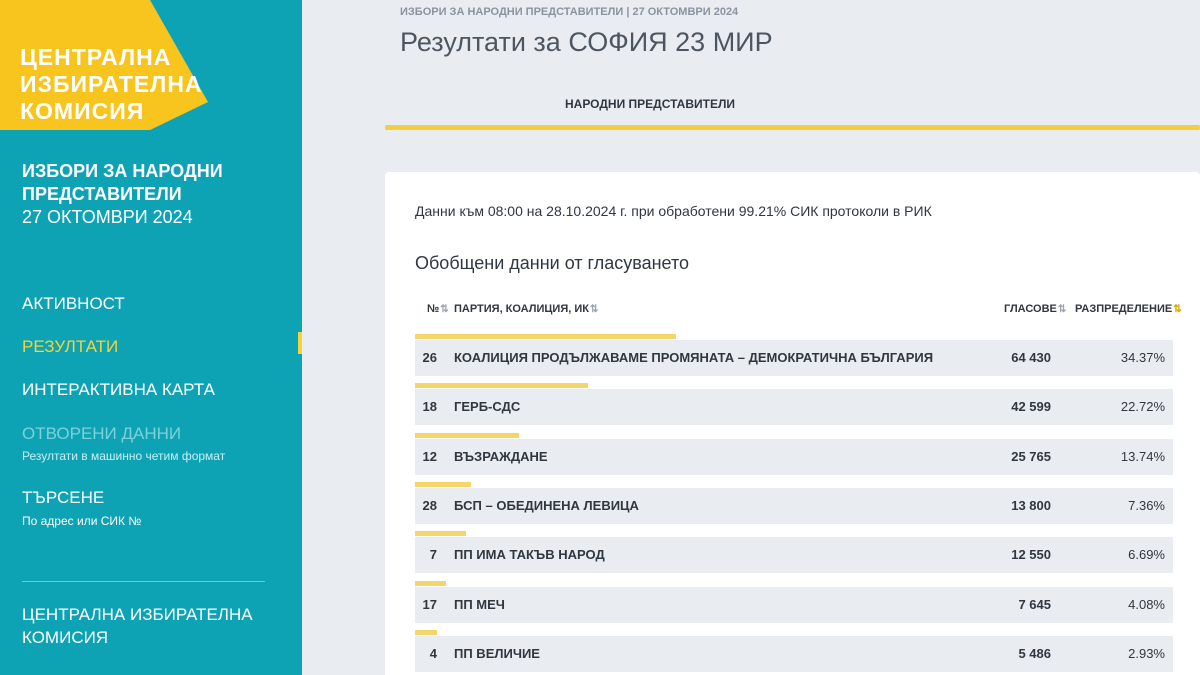 This screenshot has height=675, width=1200. What do you see at coordinates (1031, 456) in the screenshot?
I see `votes-count: 25 765` at bounding box center [1031, 456].